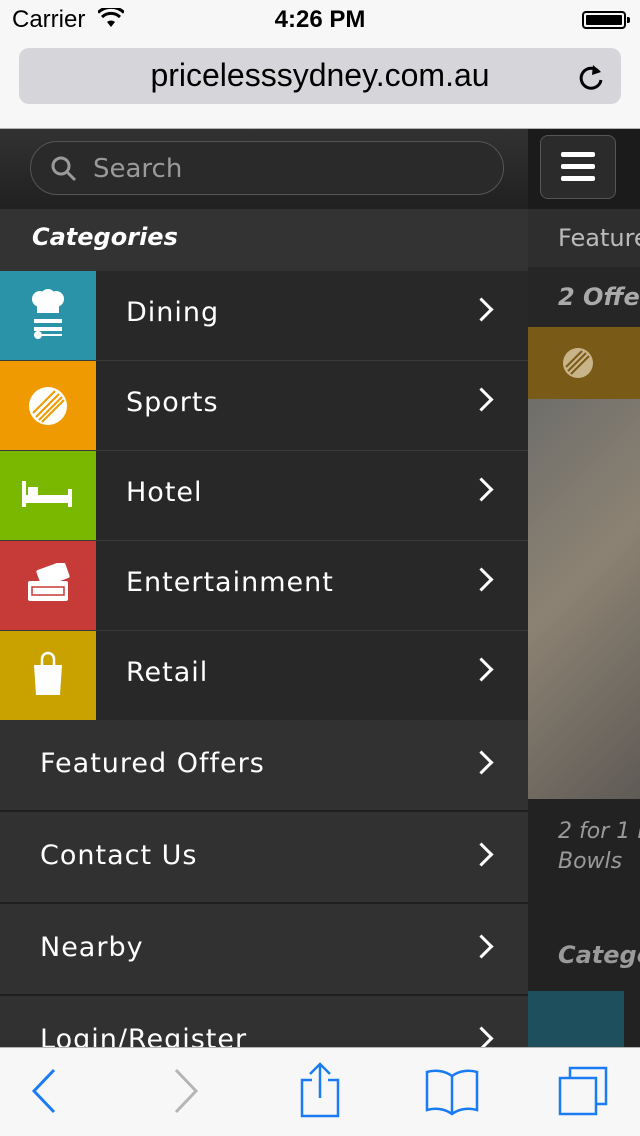 Image resolution: width=640 pixels, height=1136 pixels. Describe the element at coordinates (173, 312) in the screenshot. I see `category-label: Dining` at that location.